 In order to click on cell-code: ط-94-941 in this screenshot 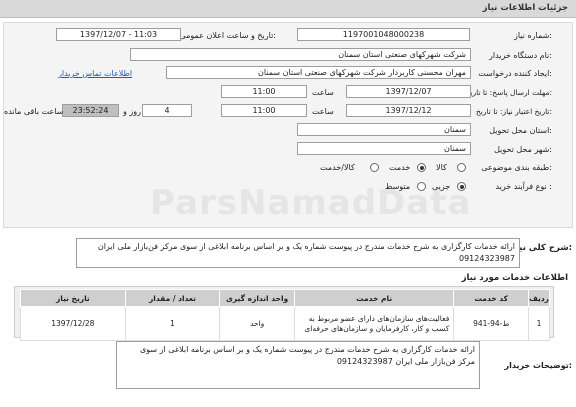, I will do `click(491, 323)`.